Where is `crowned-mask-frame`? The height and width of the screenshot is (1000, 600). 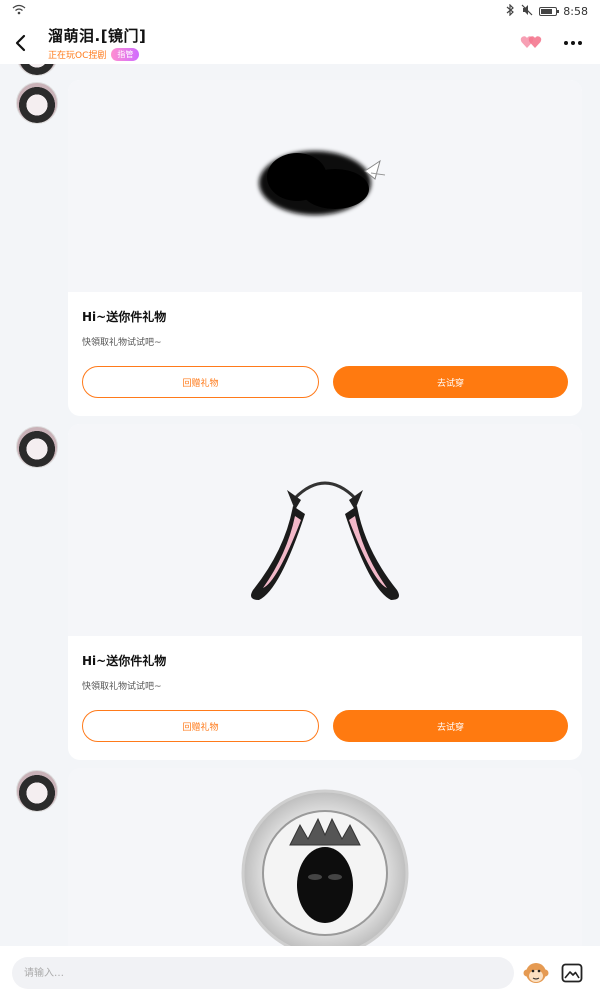
crowned-mask-frame is located at coordinates (325, 867).